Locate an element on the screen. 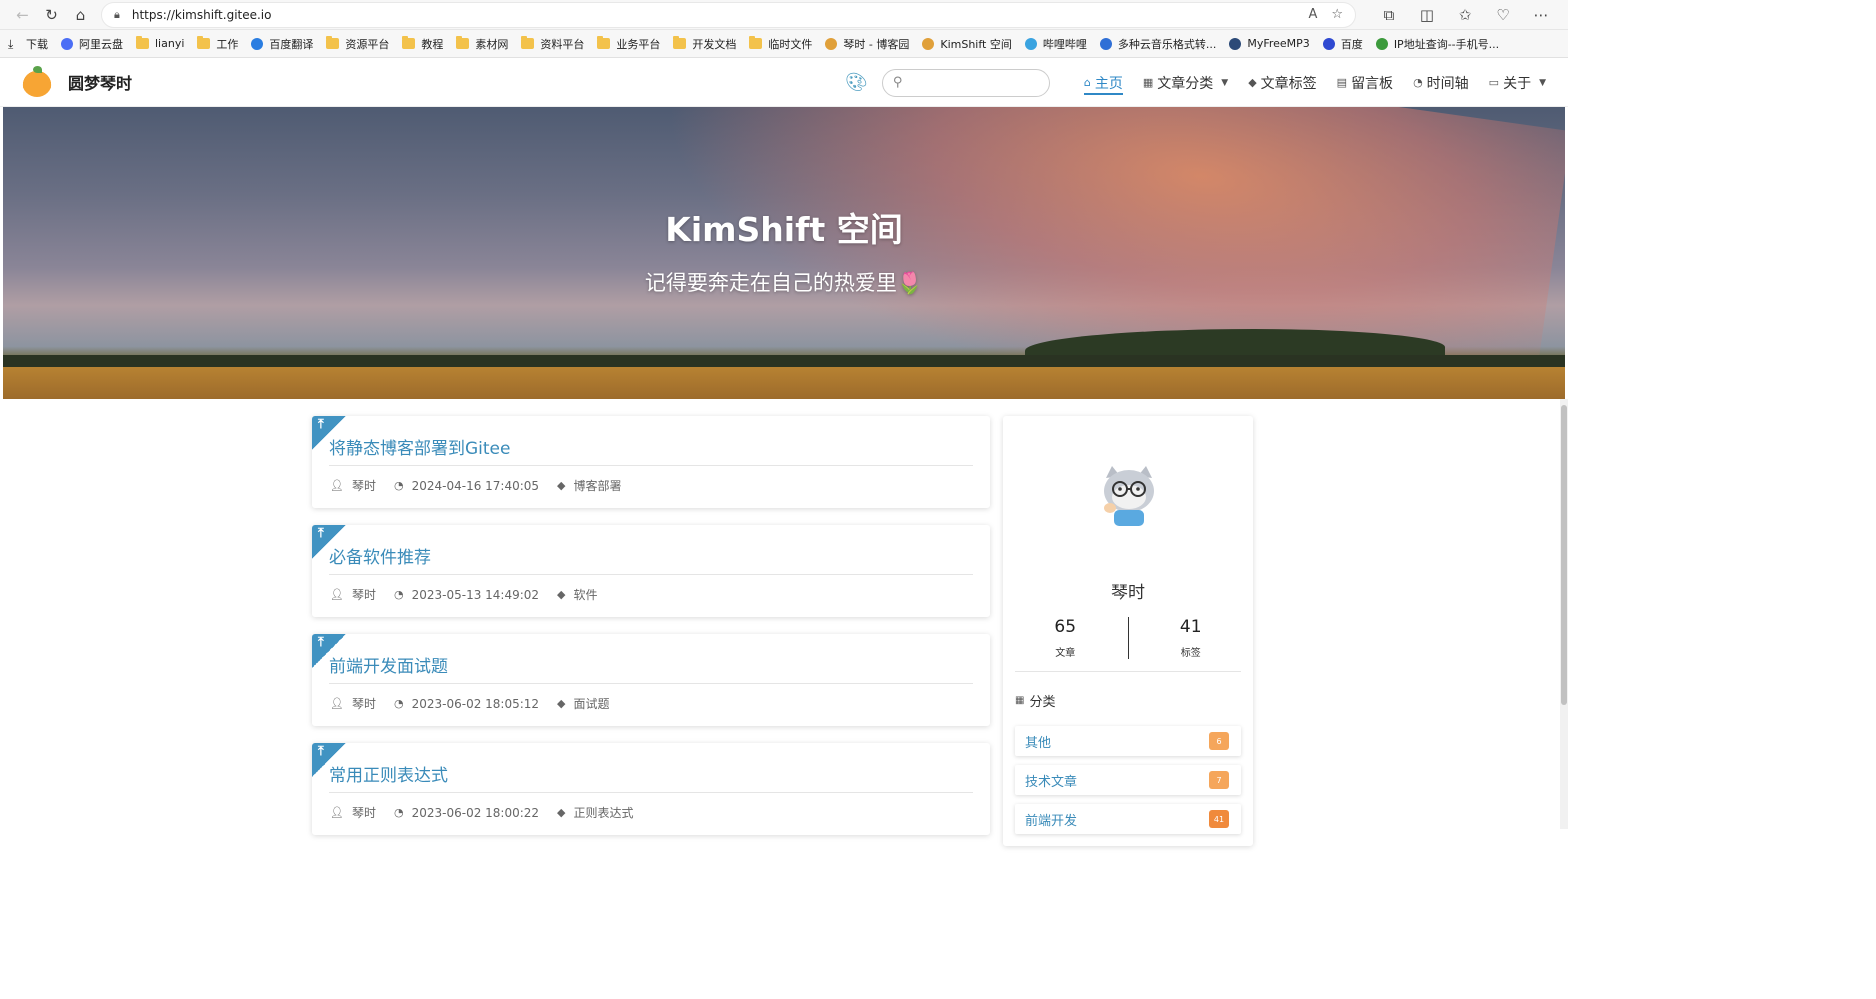 Image resolution: width=1876 pixels, height=999 pixels. search-box: ⚲ is located at coordinates (965, 82).